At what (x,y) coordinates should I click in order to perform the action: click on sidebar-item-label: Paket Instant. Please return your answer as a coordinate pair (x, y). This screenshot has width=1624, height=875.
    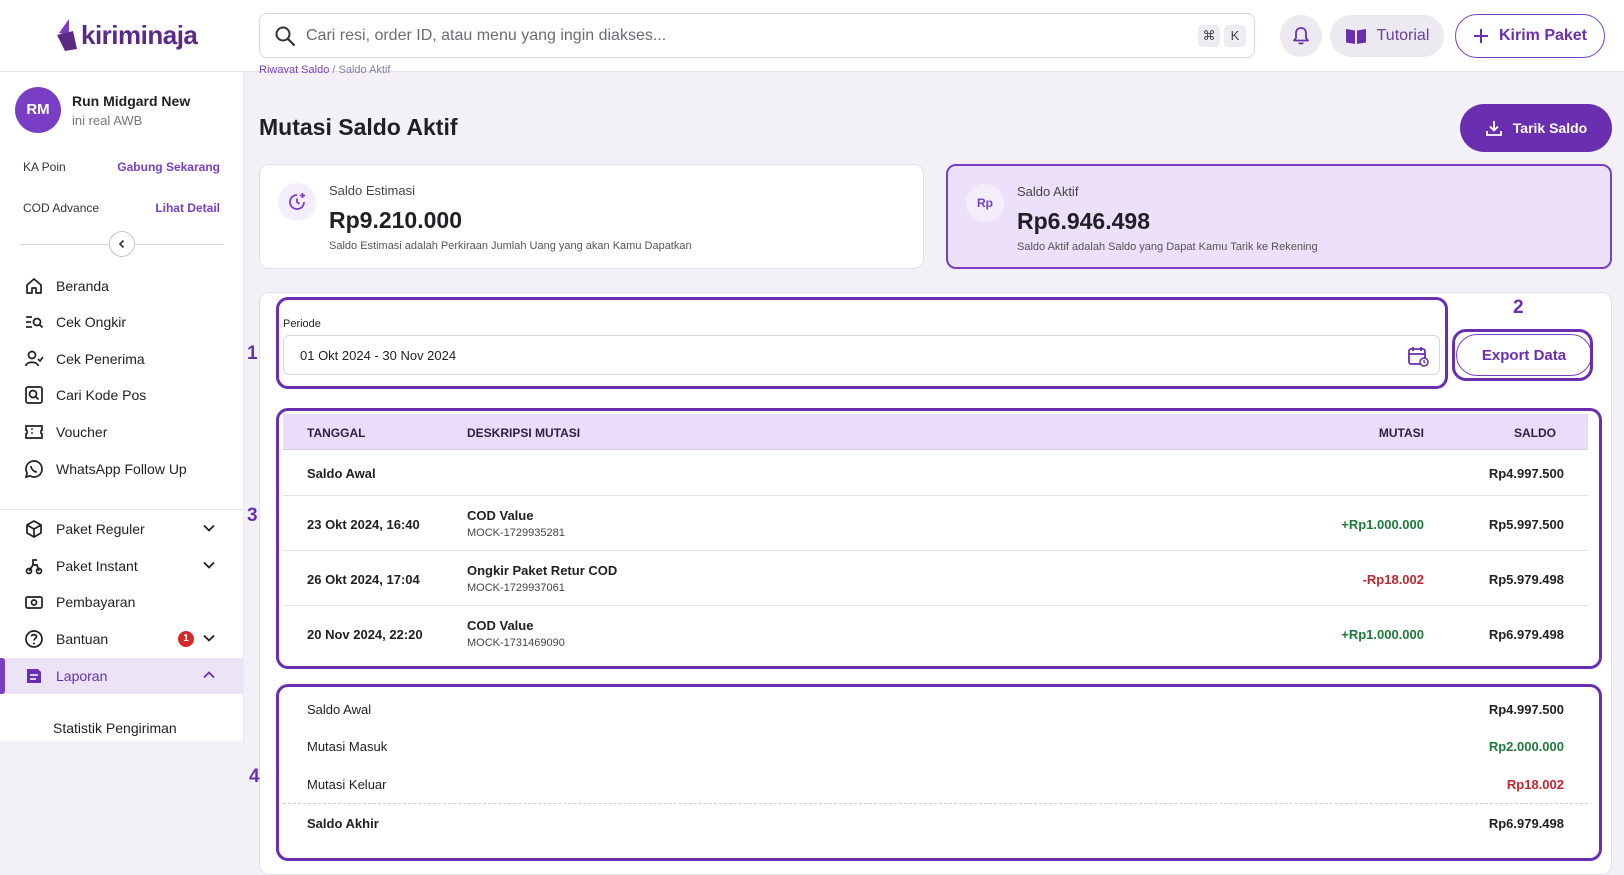
    Looking at the image, I should click on (97, 566).